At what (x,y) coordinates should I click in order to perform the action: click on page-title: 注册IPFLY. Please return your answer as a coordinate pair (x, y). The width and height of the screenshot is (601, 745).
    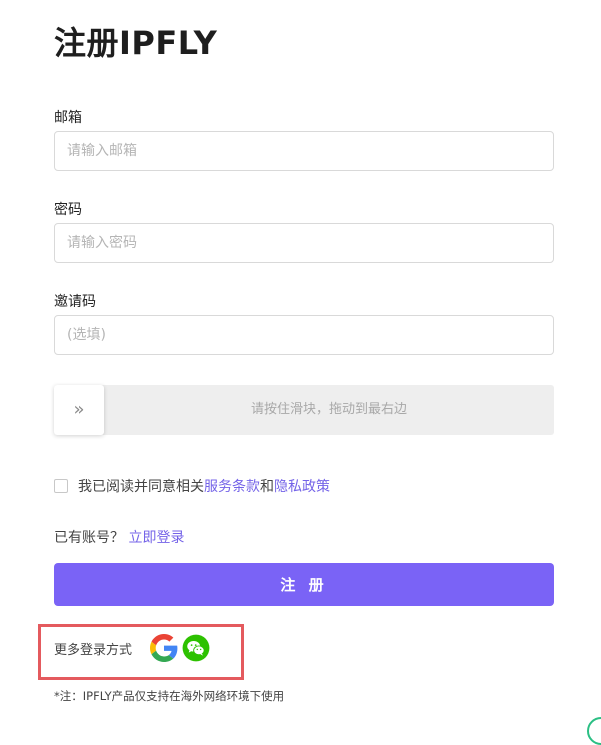
    Looking at the image, I should click on (136, 43).